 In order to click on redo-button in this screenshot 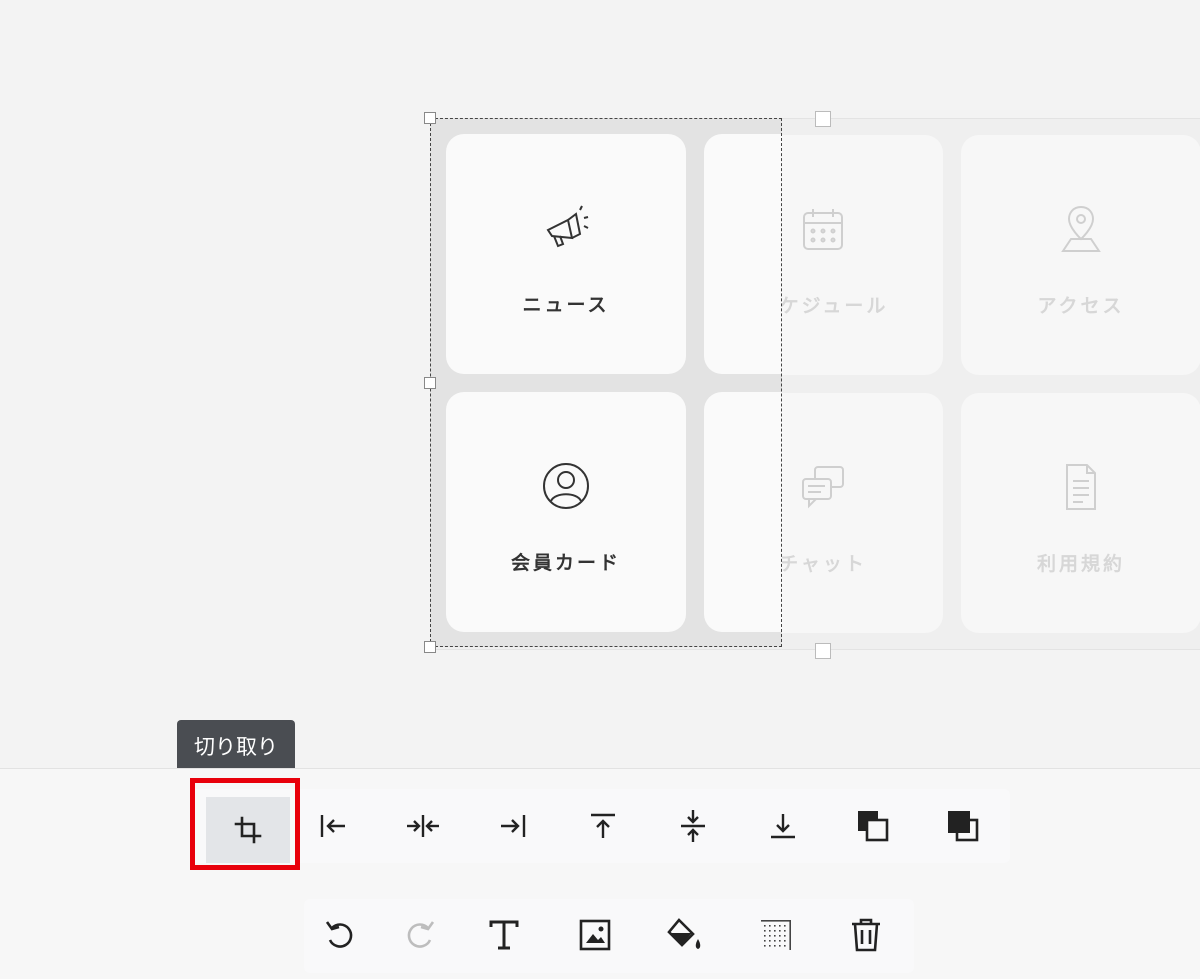, I will do `click(420, 935)`.